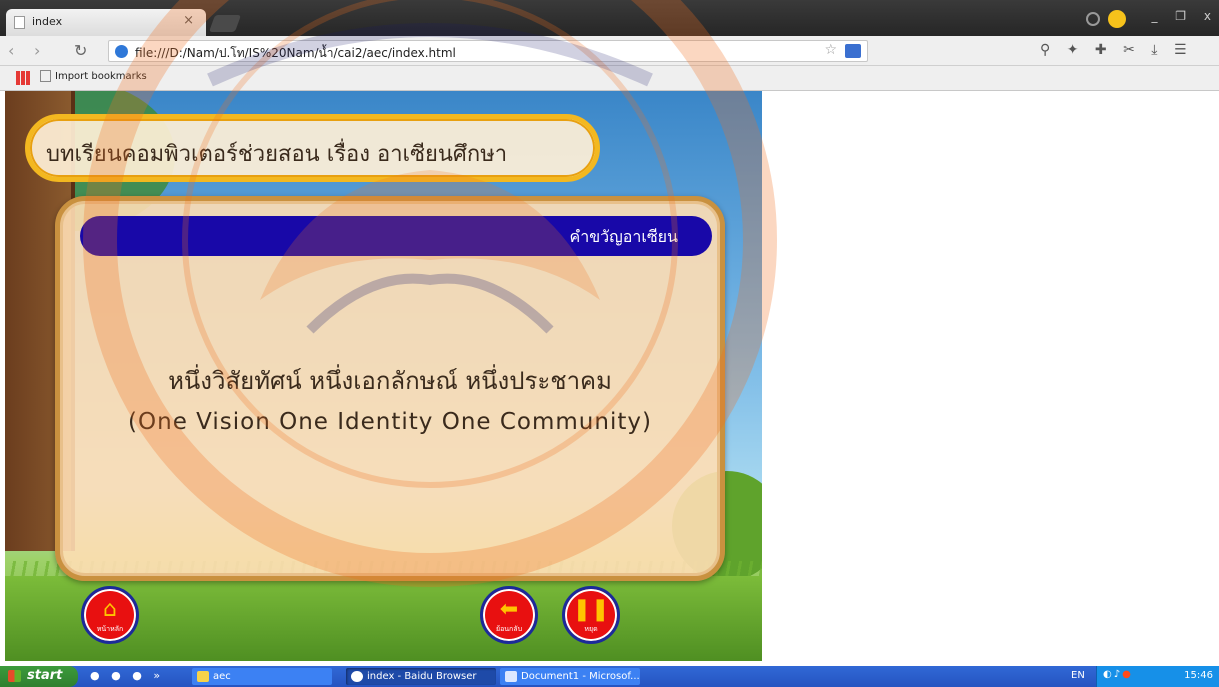 The width and height of the screenshot is (1219, 687). What do you see at coordinates (222, 676) in the screenshot?
I see `task-label: aec` at bounding box center [222, 676].